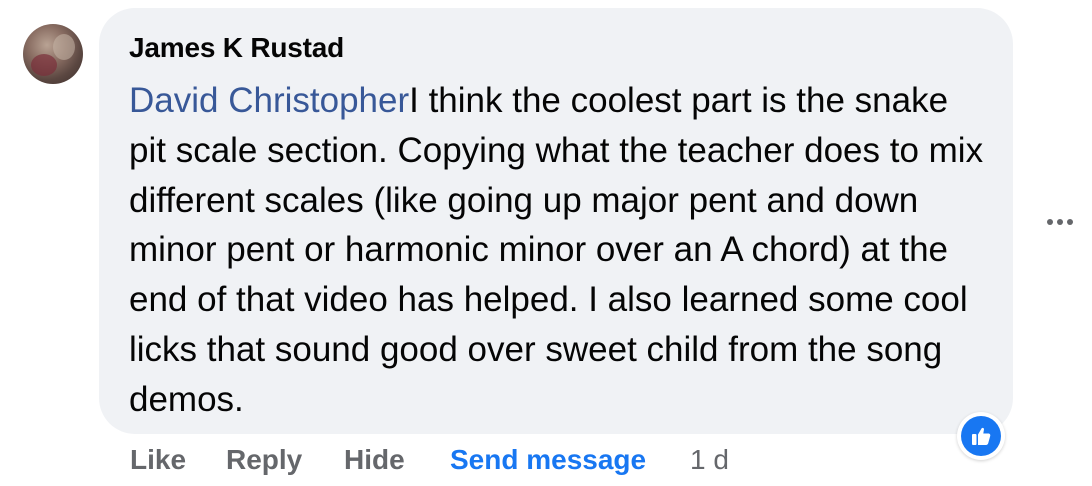  Describe the element at coordinates (264, 460) in the screenshot. I see `reply-button: Reply` at that location.